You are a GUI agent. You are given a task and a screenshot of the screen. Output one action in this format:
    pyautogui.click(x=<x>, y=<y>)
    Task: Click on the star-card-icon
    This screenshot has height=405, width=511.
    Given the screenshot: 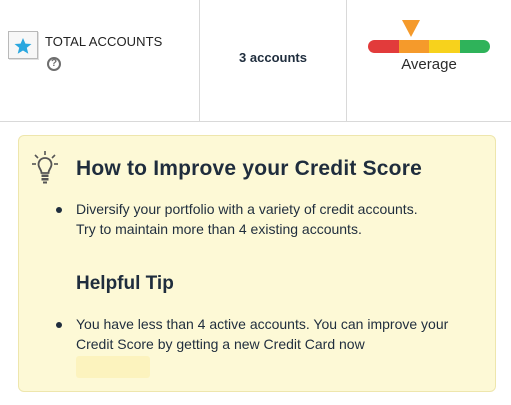 What is the action you would take?
    pyautogui.click(x=23, y=45)
    